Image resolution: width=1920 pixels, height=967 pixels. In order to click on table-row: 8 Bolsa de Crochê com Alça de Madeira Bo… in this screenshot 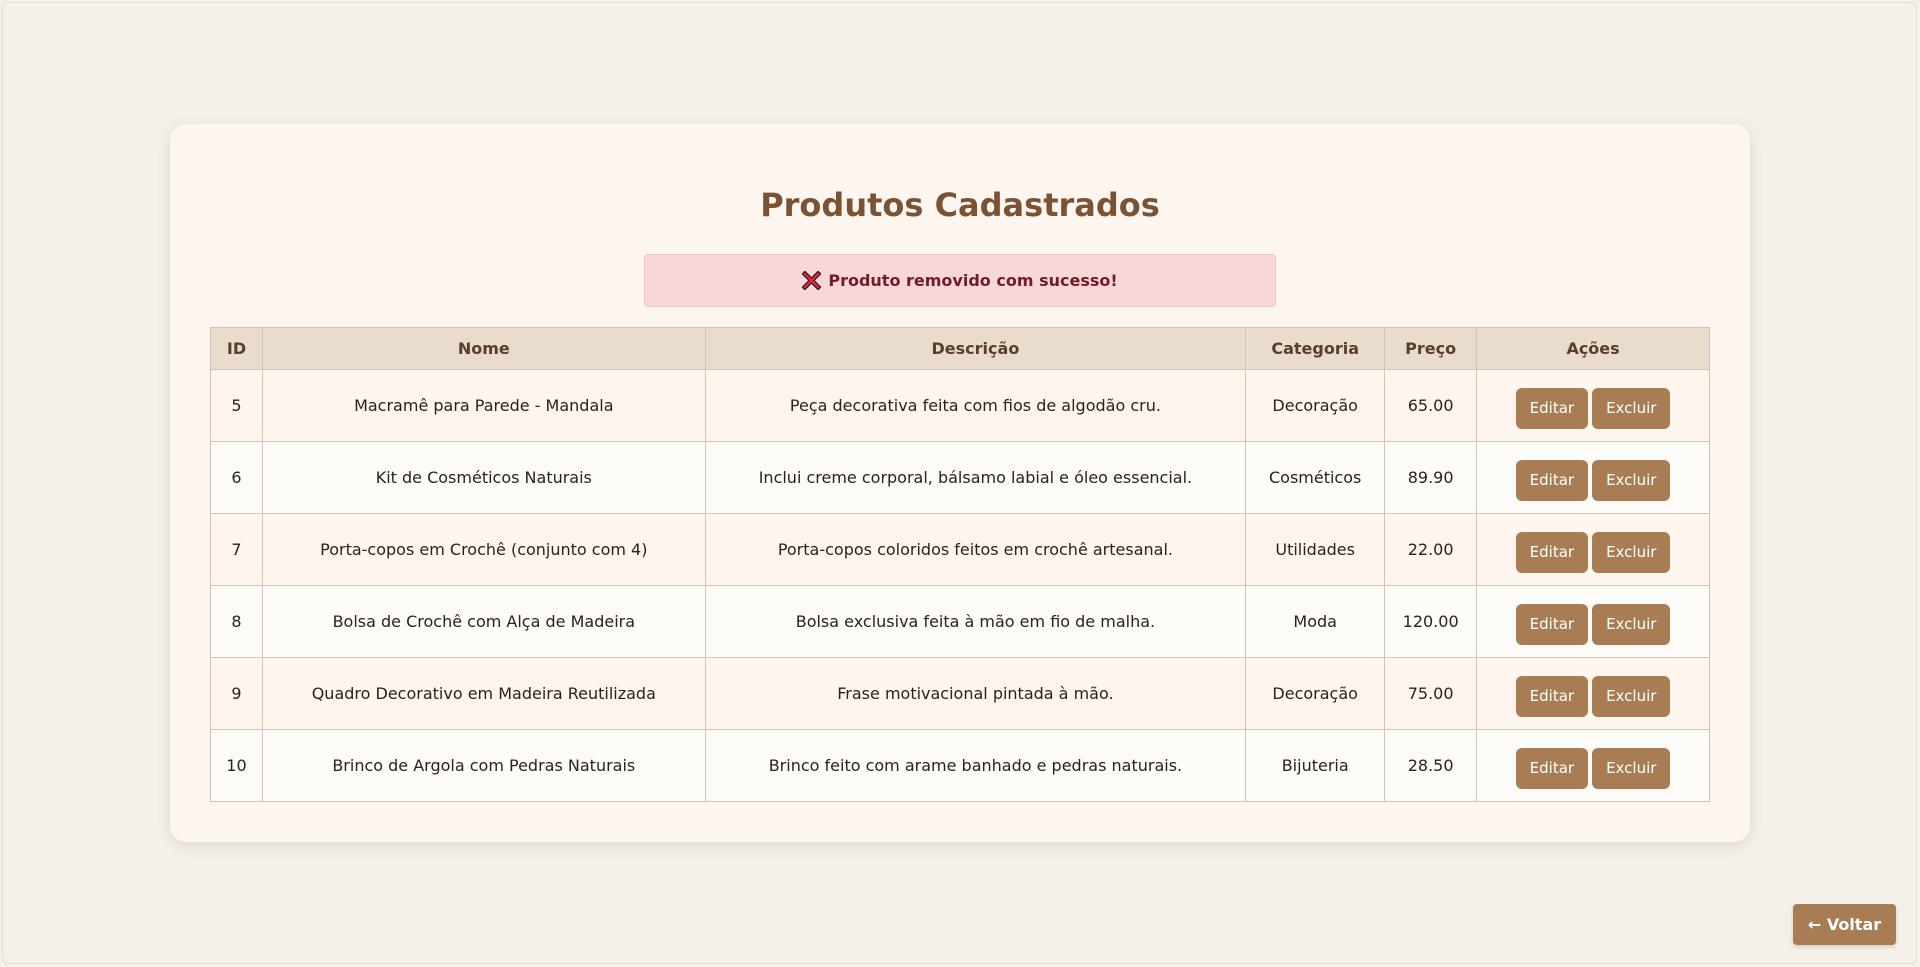, I will do `click(960, 621)`.